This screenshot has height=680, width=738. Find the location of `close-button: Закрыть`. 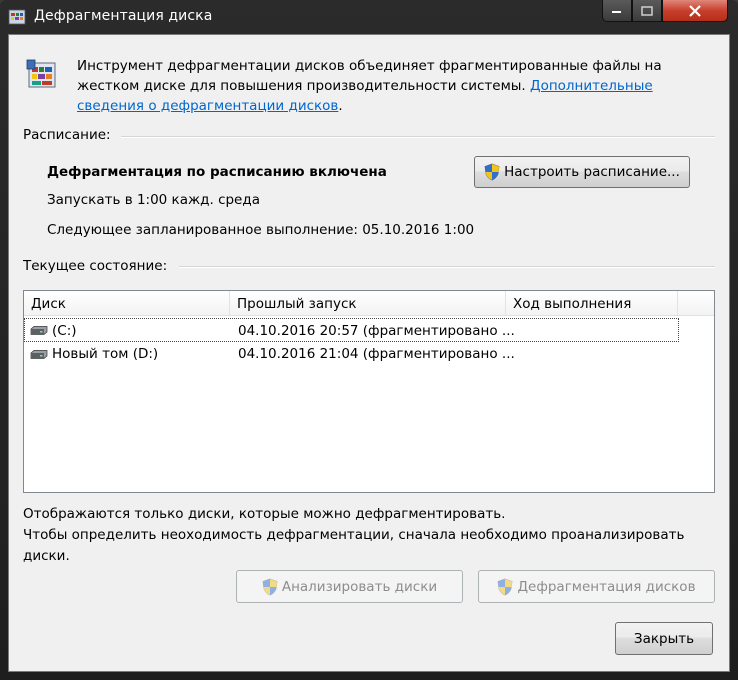

close-button: Закрыть is located at coordinates (664, 638).